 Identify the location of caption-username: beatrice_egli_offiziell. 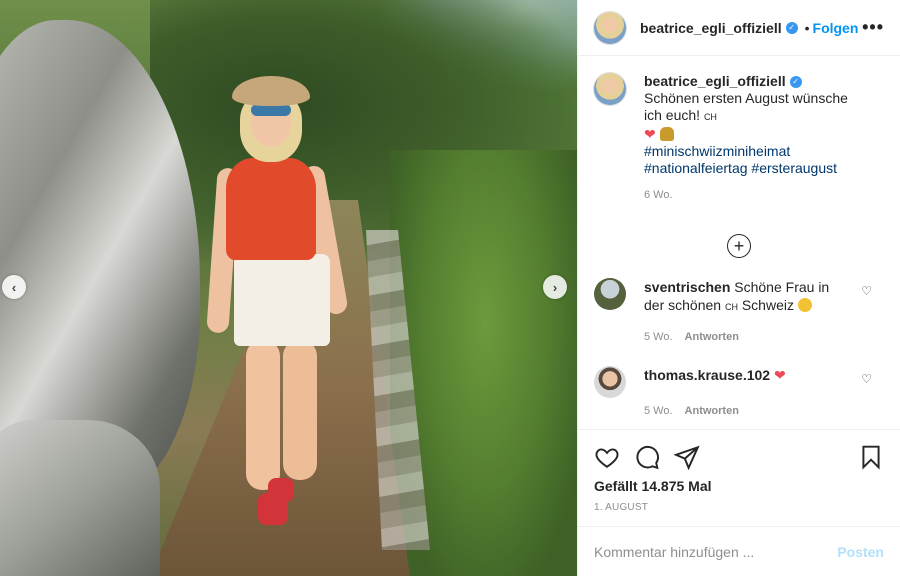
(715, 81).